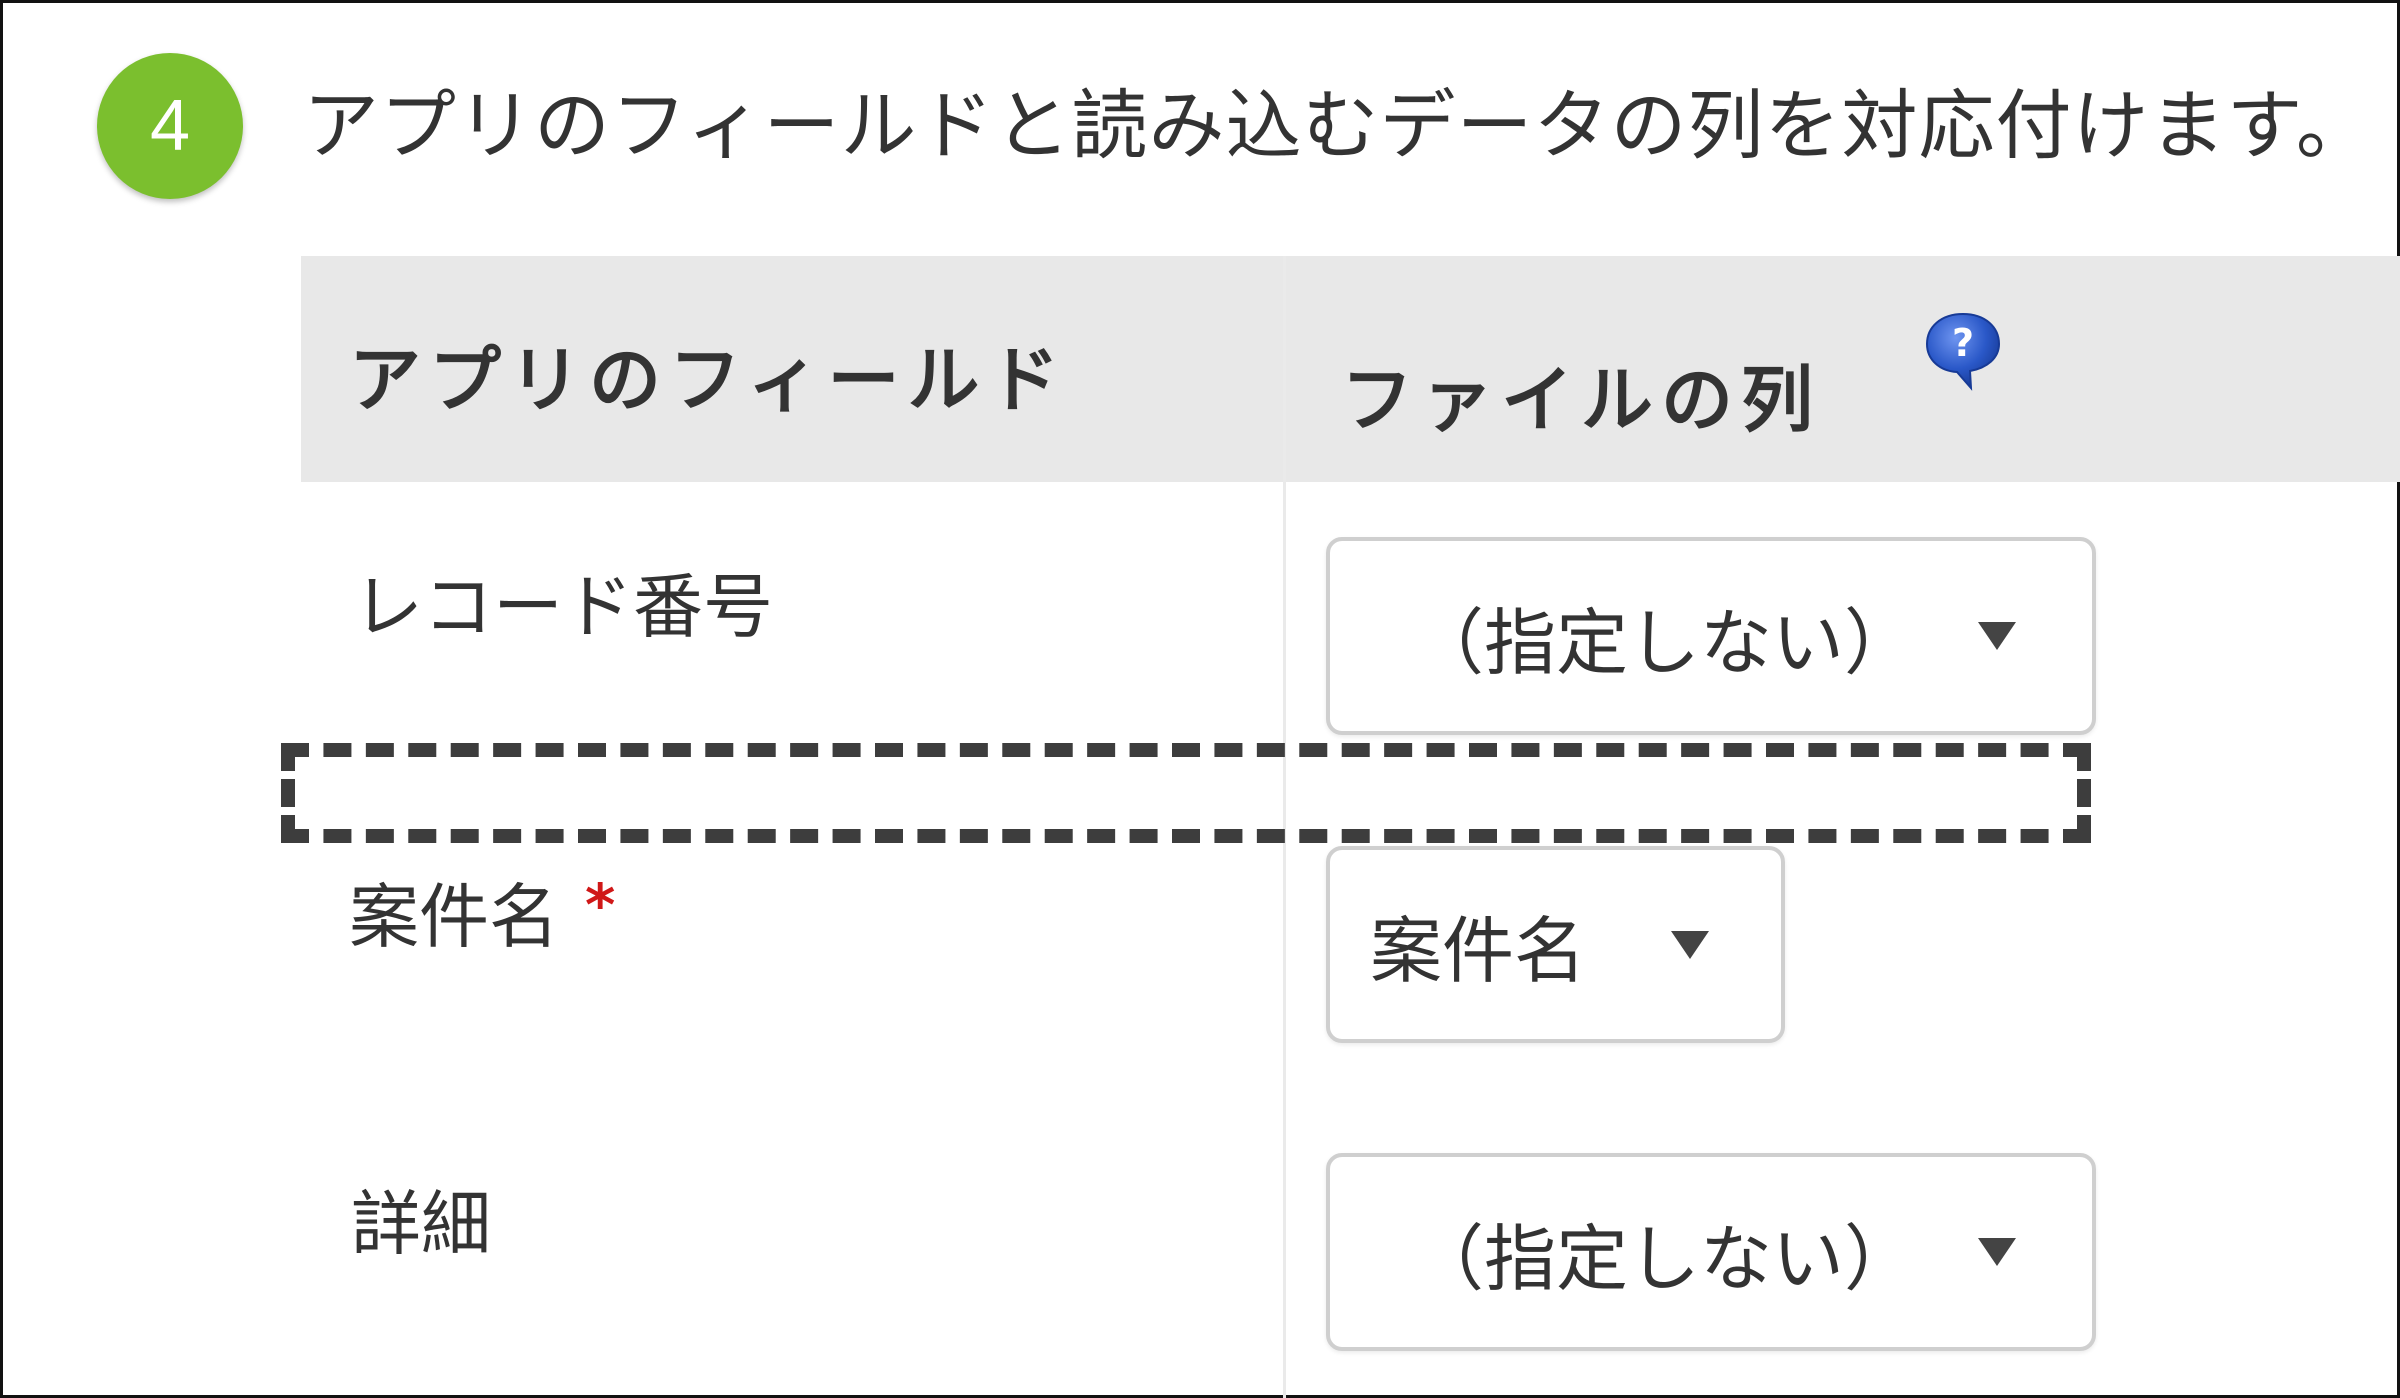 The height and width of the screenshot is (1398, 2400). I want to click on field-name: レコード番号, so click(563, 607).